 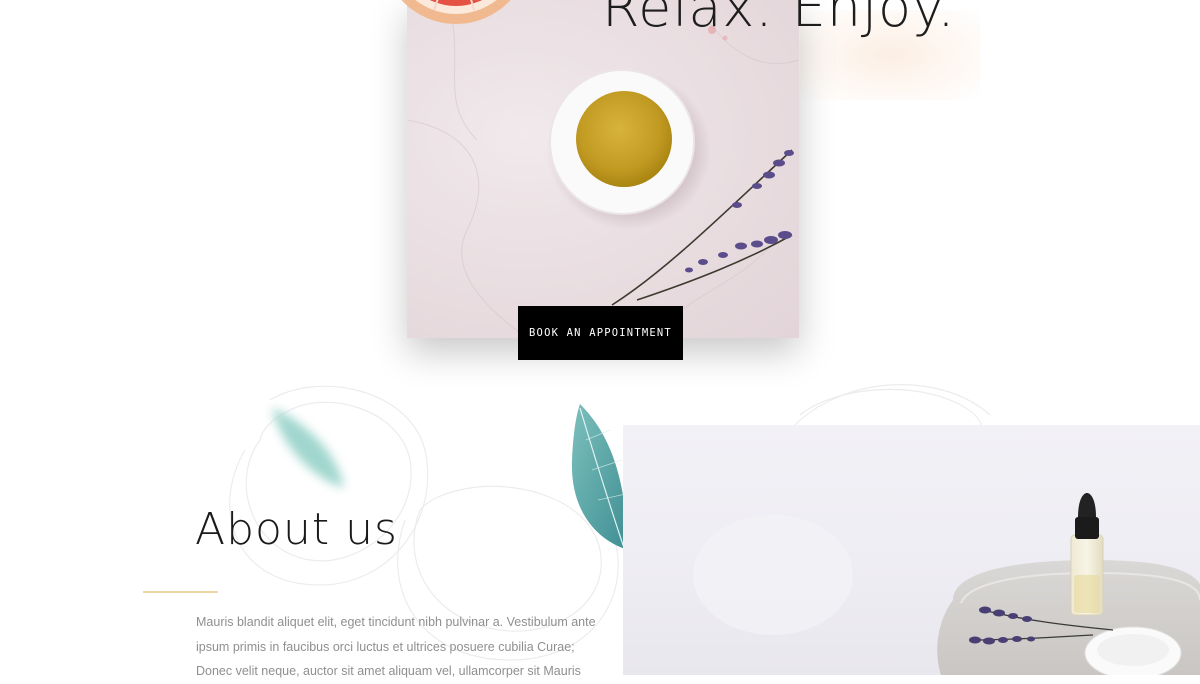 What do you see at coordinates (456, 12) in the screenshot?
I see `grapefruit-slice-image` at bounding box center [456, 12].